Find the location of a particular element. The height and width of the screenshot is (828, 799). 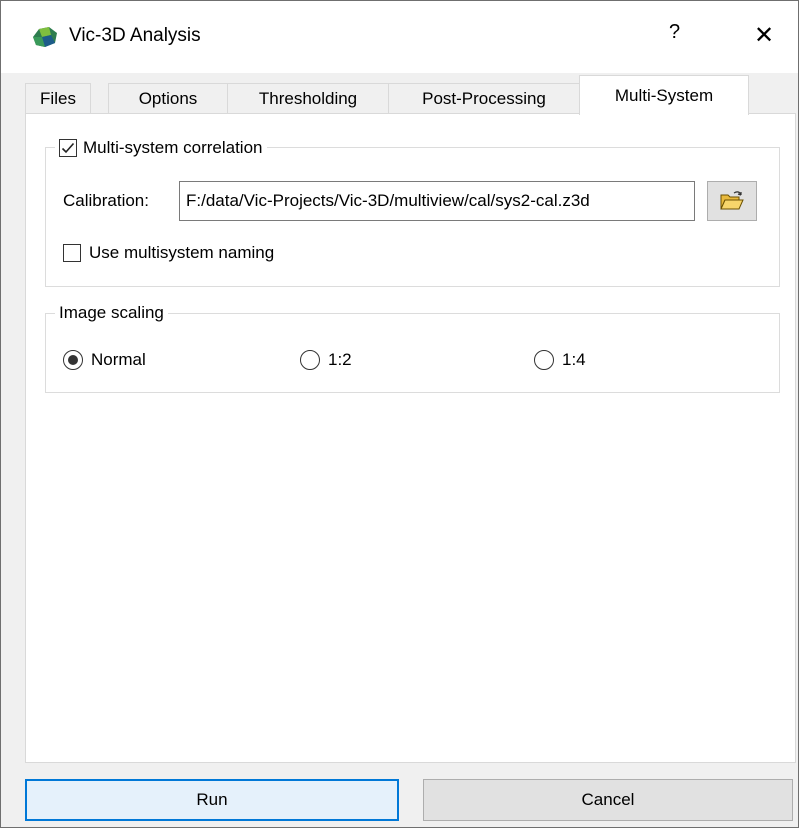

browse-button is located at coordinates (732, 201).